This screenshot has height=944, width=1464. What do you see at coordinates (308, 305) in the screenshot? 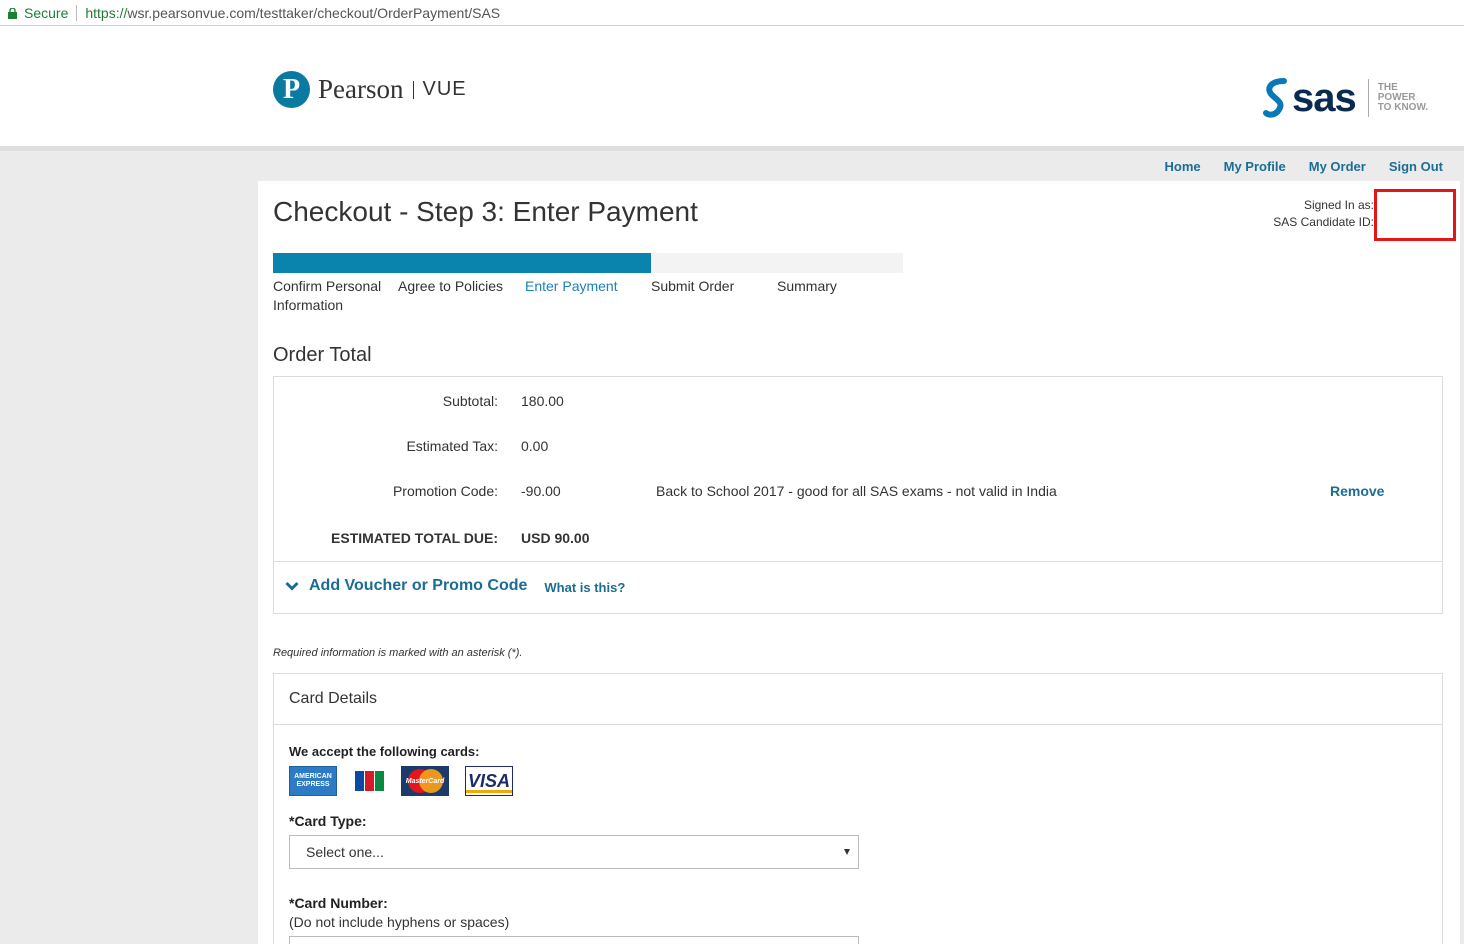
I see `step-label: Information` at bounding box center [308, 305].